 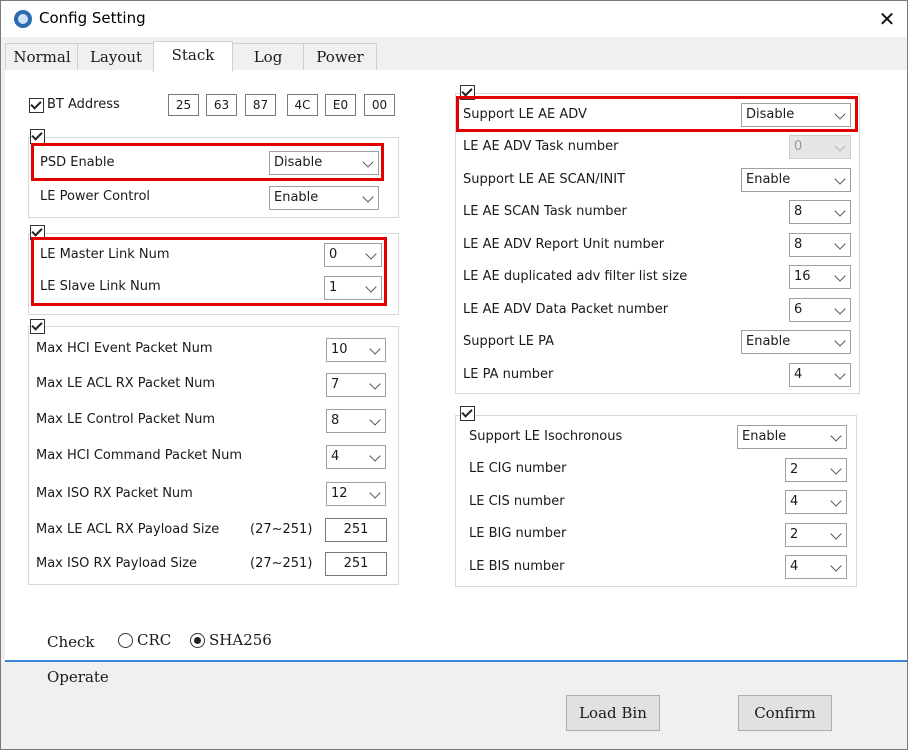 I want to click on confirm-button: Confirm, so click(x=785, y=713).